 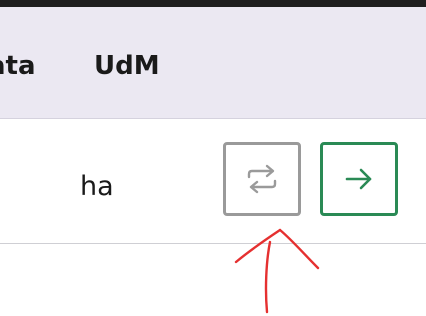 I want to click on arrow-right-icon, so click(x=358, y=179).